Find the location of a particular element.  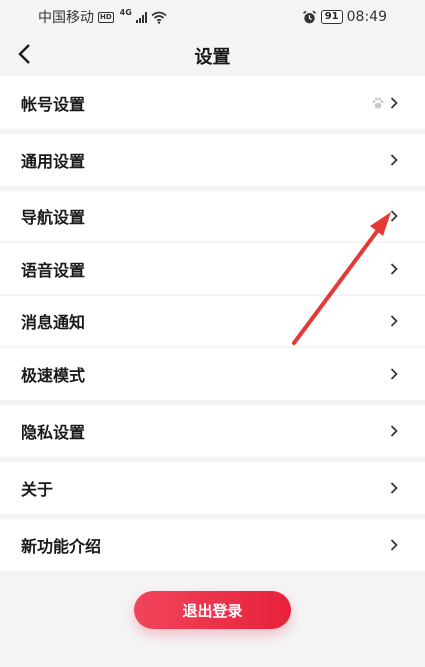

menu-item-label: 导航设置 is located at coordinates (53, 217).